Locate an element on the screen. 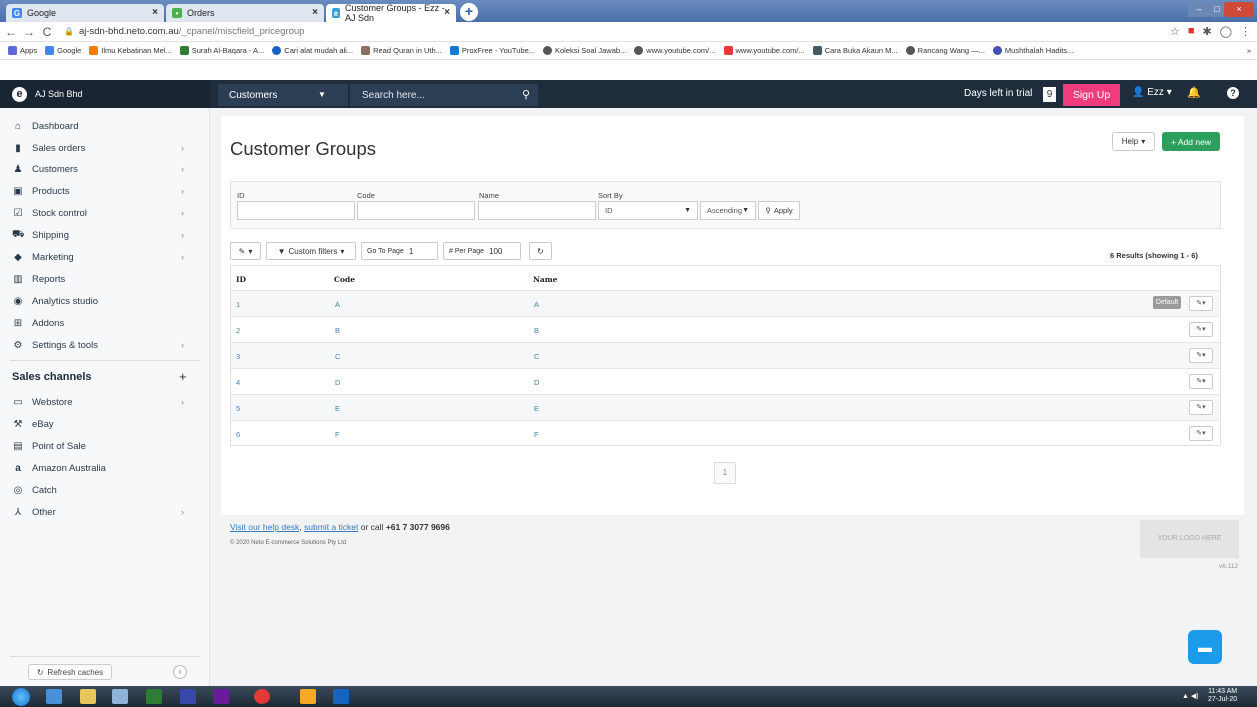 This screenshot has width=1257, height=707. word-icon is located at coordinates (341, 696).